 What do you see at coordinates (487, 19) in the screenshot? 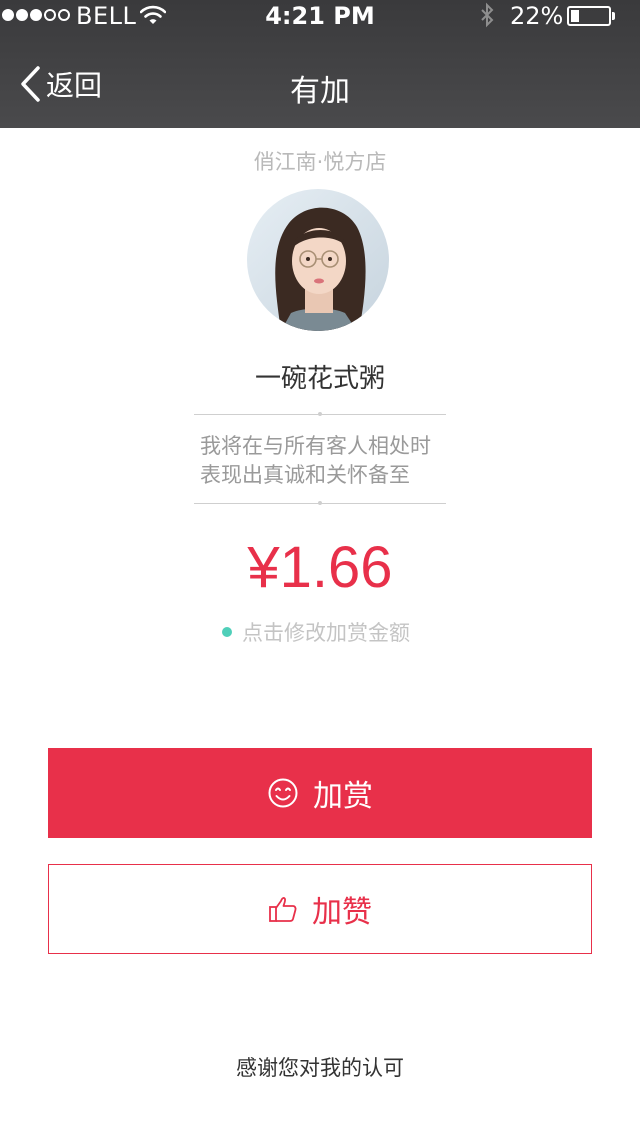
I see `bluetooth-icon` at bounding box center [487, 19].